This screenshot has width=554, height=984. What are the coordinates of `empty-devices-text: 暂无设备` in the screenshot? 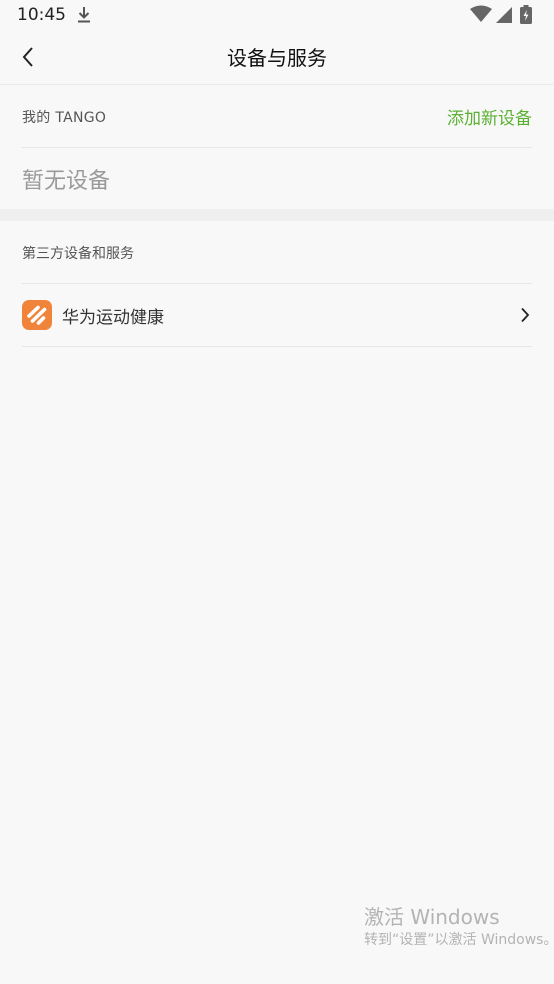 It's located at (66, 181).